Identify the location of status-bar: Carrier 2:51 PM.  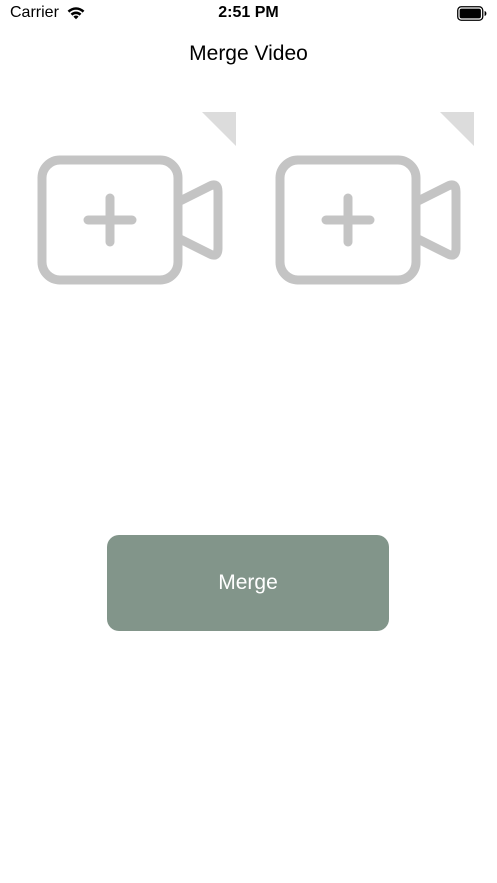
(248, 14).